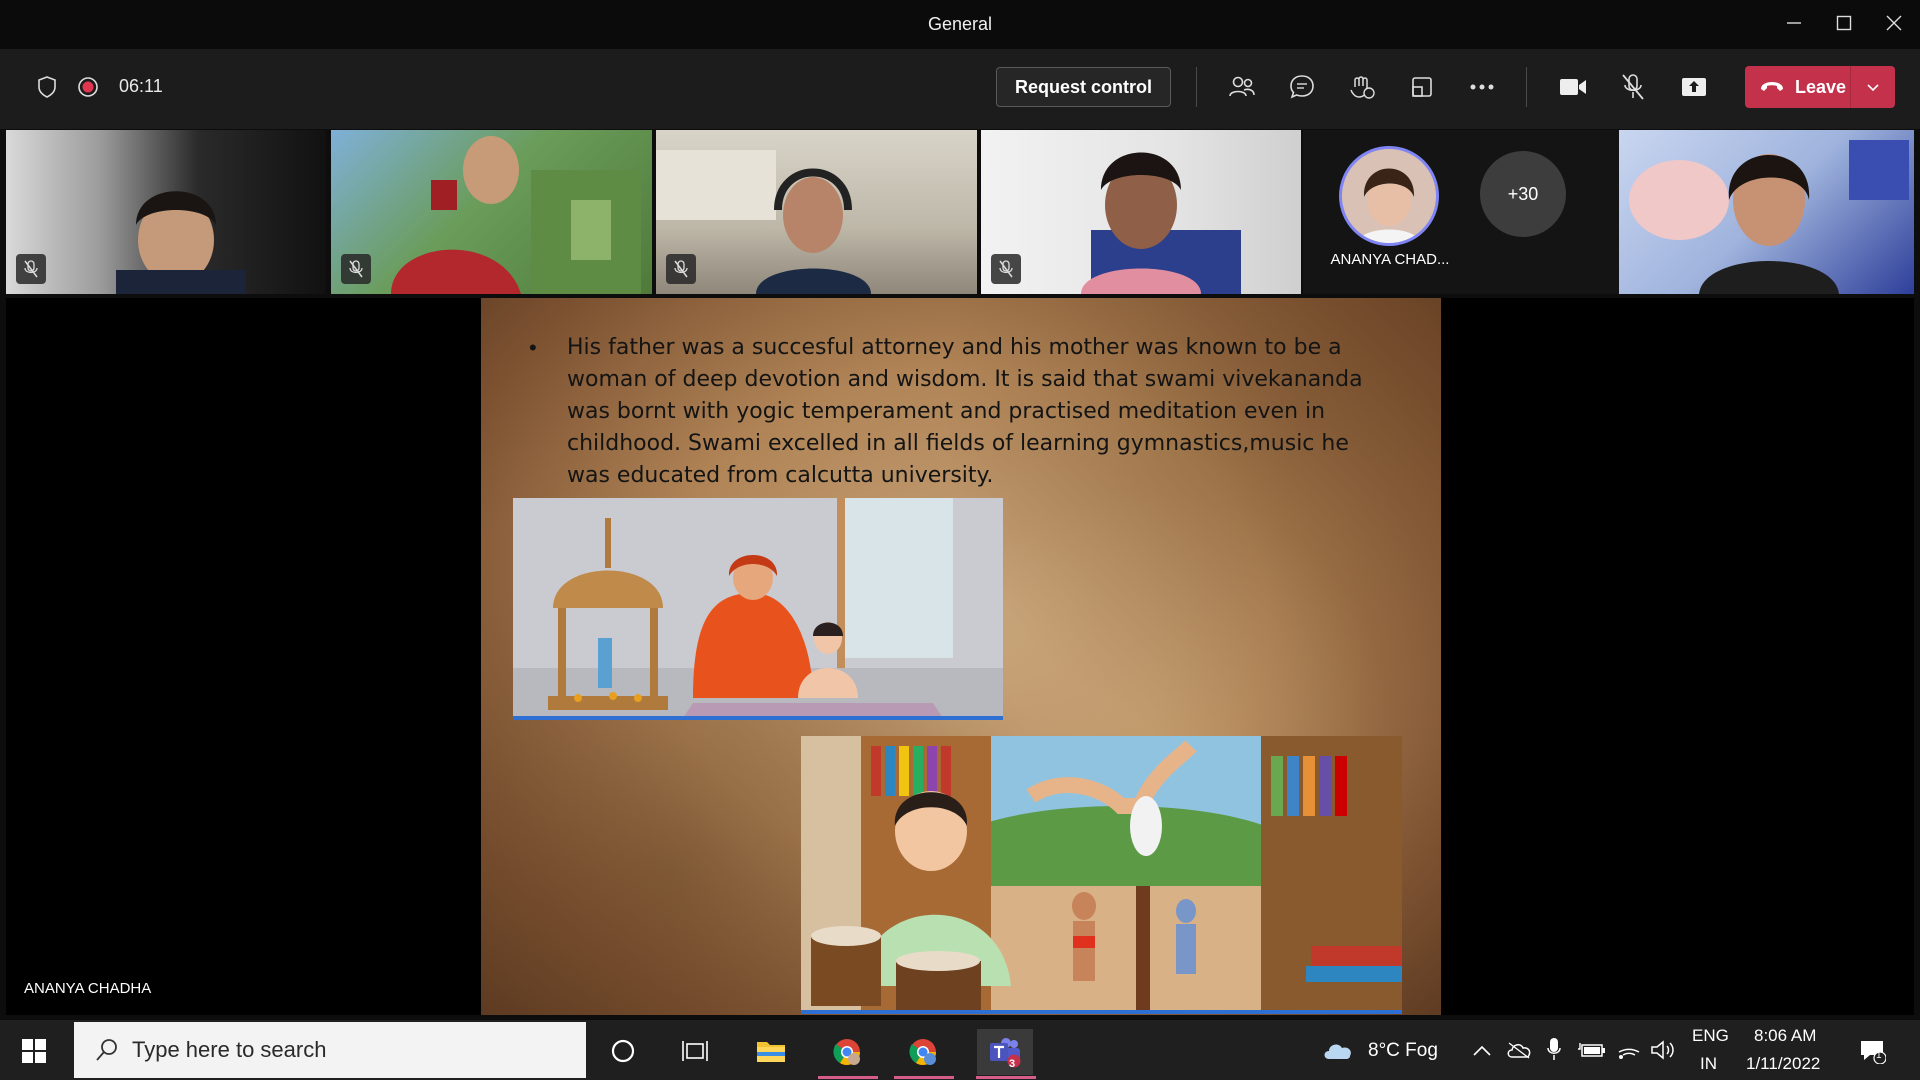 The width and height of the screenshot is (1920, 1080). I want to click on cortana-icon, so click(623, 1051).